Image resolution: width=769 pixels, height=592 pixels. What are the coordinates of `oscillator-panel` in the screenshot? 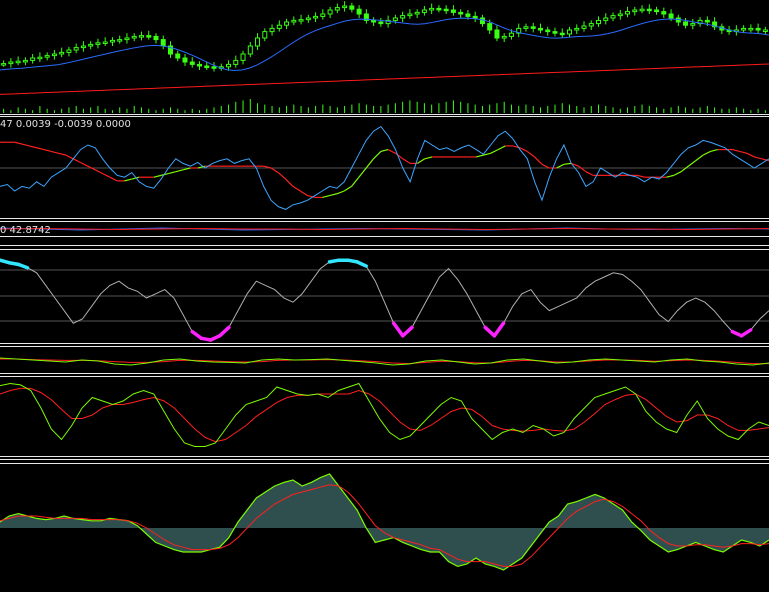 It's located at (384, 300).